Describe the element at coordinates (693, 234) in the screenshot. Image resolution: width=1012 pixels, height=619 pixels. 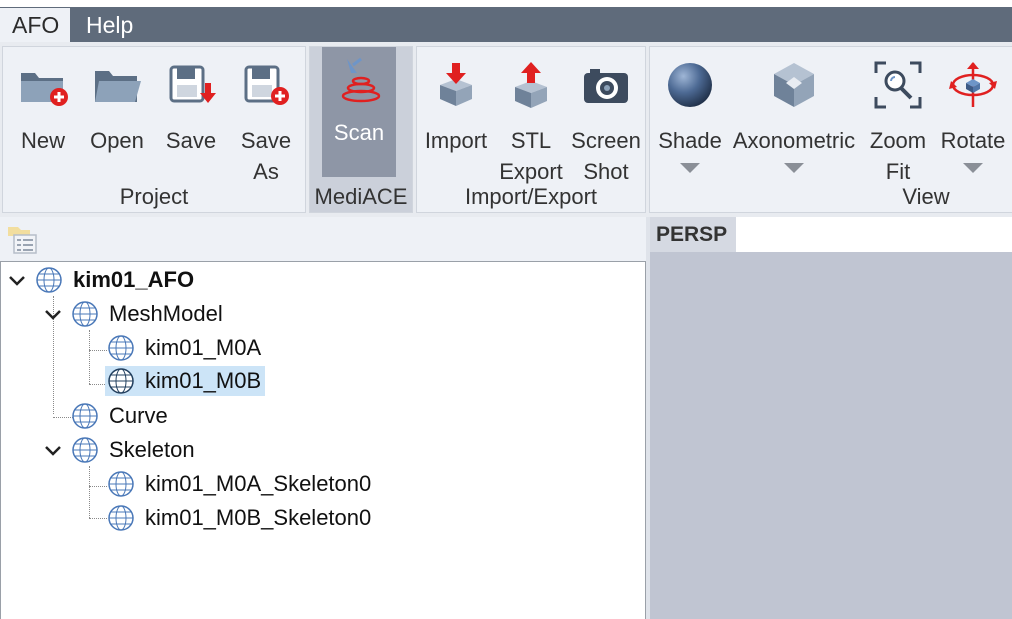
I see `tab-persp: PERSP` at that location.